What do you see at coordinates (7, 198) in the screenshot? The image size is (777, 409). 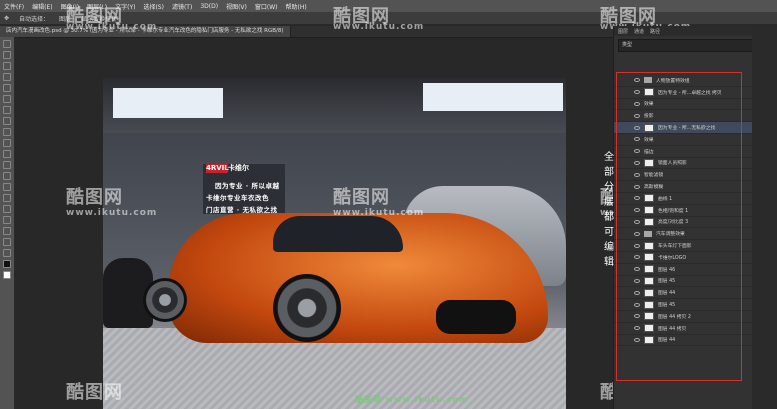 I see `pen-icon` at bounding box center [7, 198].